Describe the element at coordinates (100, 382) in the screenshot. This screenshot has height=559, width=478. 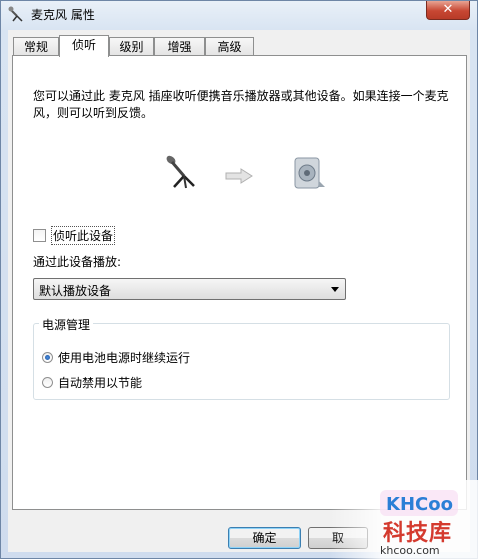
I see `radio-auto-disable-label: 自动禁用以节能` at that location.